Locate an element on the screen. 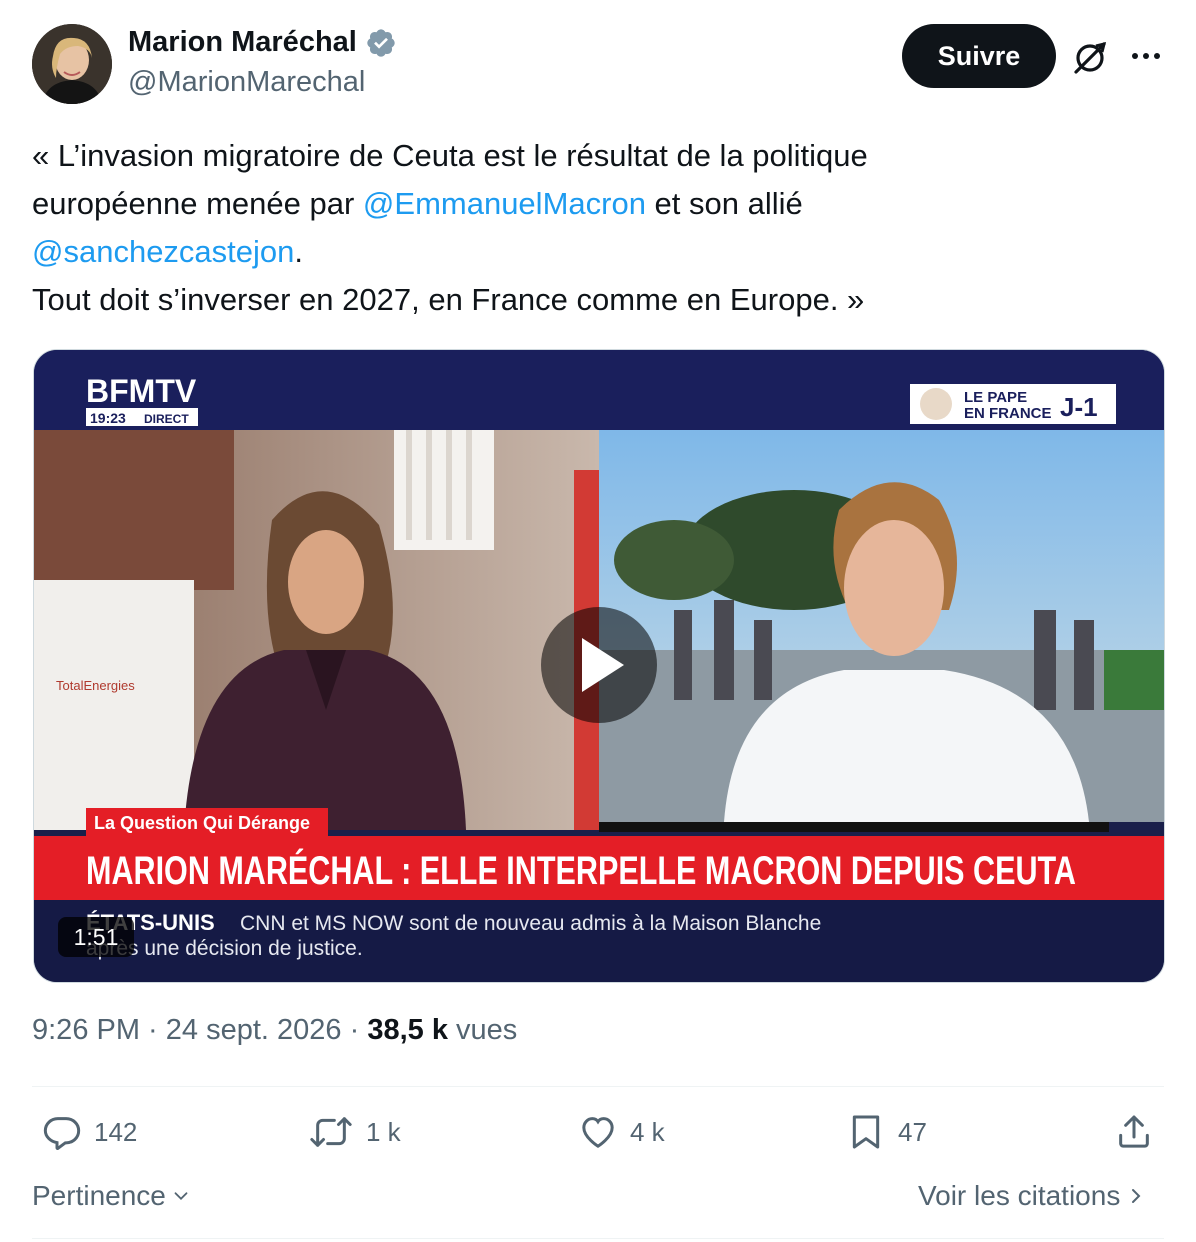 This screenshot has width=1196, height=1242. sponsor-logo: TotalEnergies is located at coordinates (95, 685).